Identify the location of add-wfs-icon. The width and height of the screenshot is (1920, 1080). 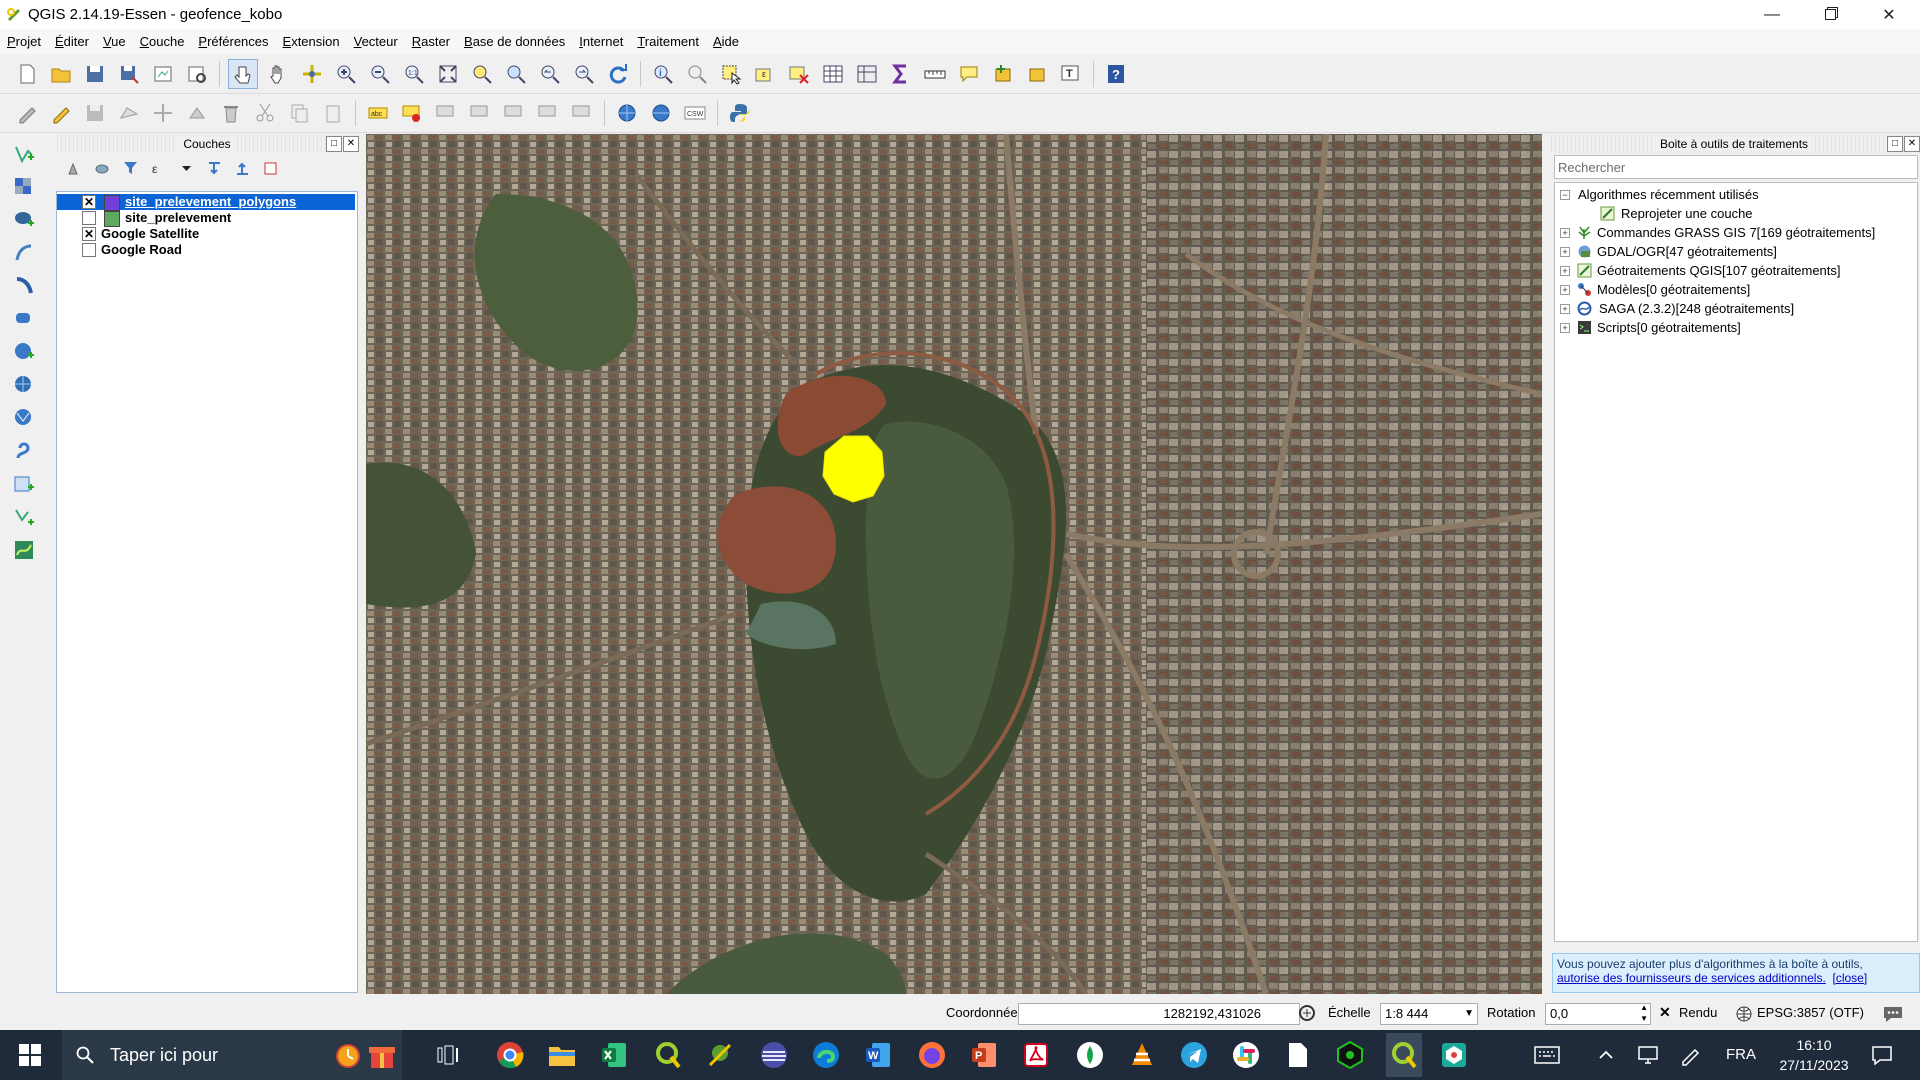
(24, 418).